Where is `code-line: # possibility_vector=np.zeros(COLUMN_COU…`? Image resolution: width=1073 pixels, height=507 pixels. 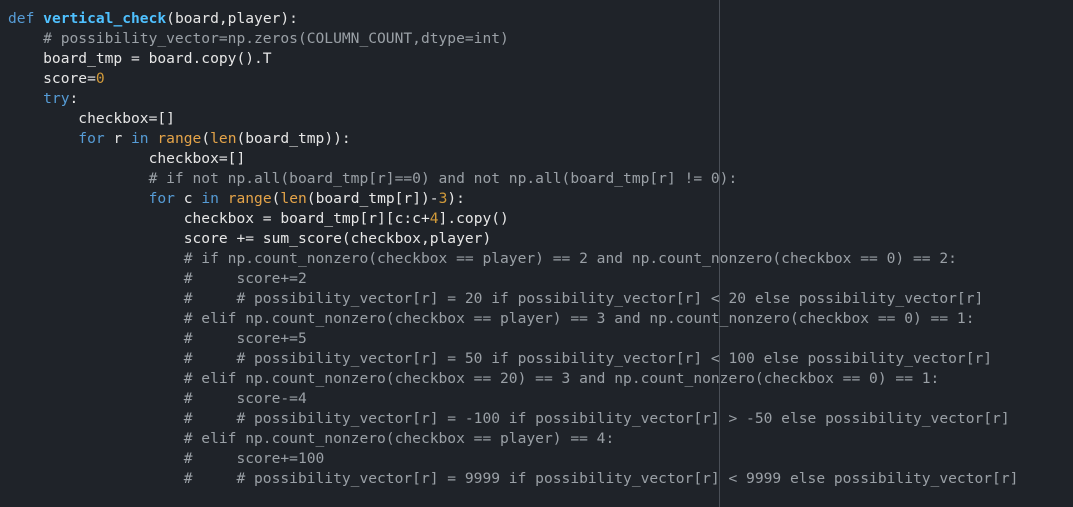
code-line: # possibility_vector=np.zeros(COLUMN_COU… is located at coordinates (513, 39).